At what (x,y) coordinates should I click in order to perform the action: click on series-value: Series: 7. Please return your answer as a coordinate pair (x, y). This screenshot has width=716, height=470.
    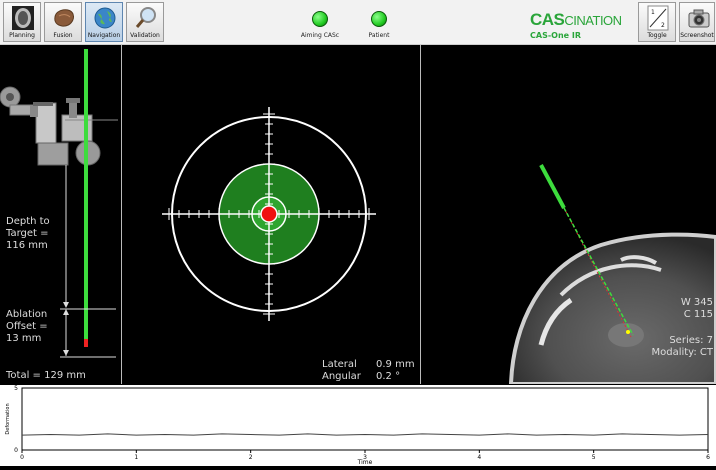
    Looking at the image, I should click on (691, 340).